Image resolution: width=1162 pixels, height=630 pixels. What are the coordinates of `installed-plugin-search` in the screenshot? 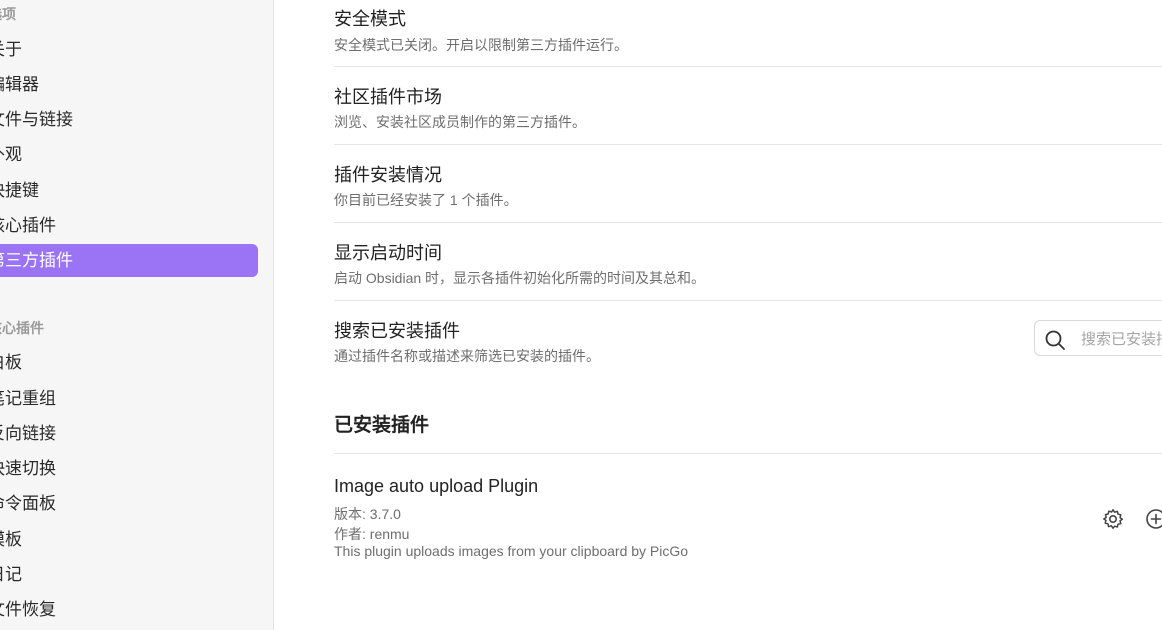 It's located at (1098, 338).